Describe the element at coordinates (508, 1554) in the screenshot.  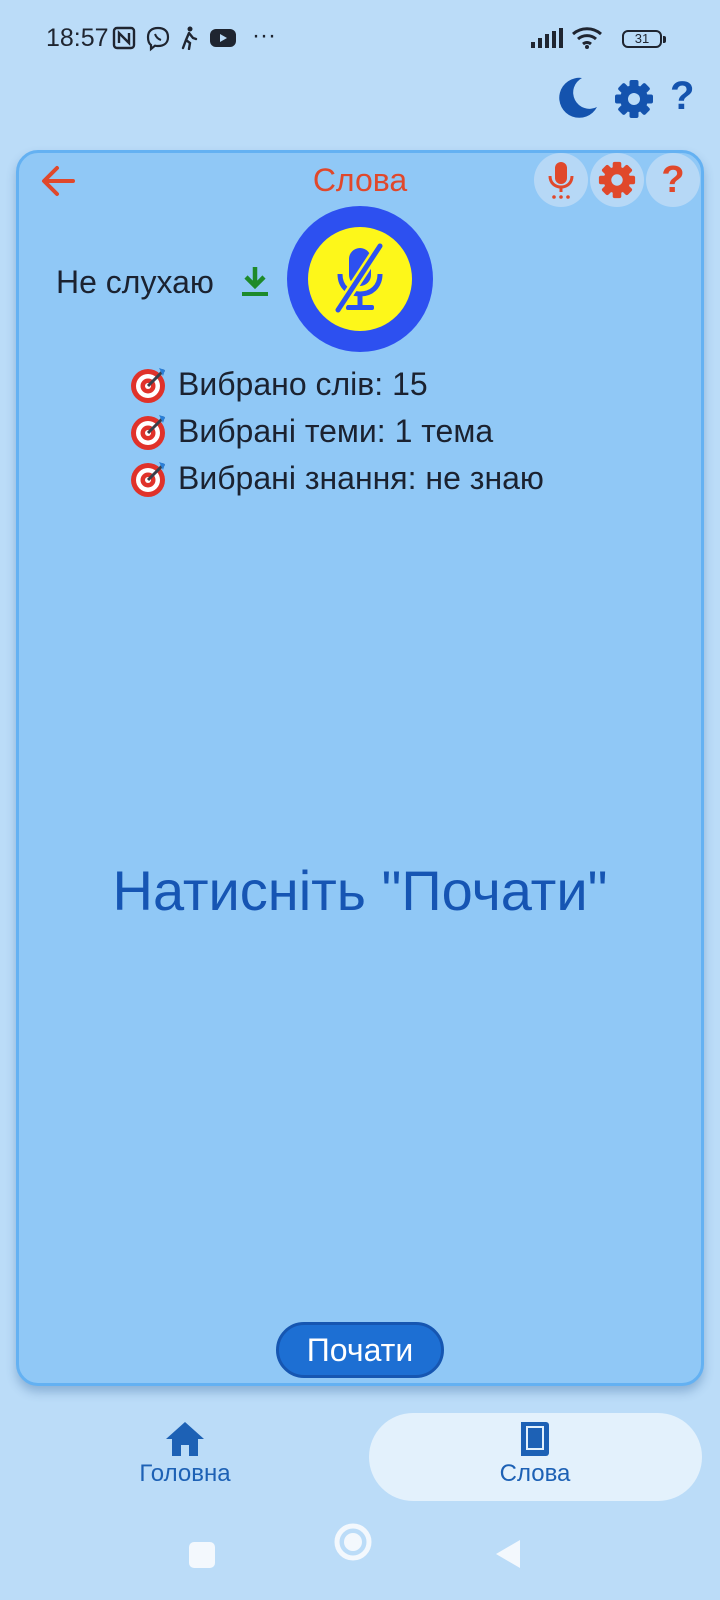
I see `back-system-button` at that location.